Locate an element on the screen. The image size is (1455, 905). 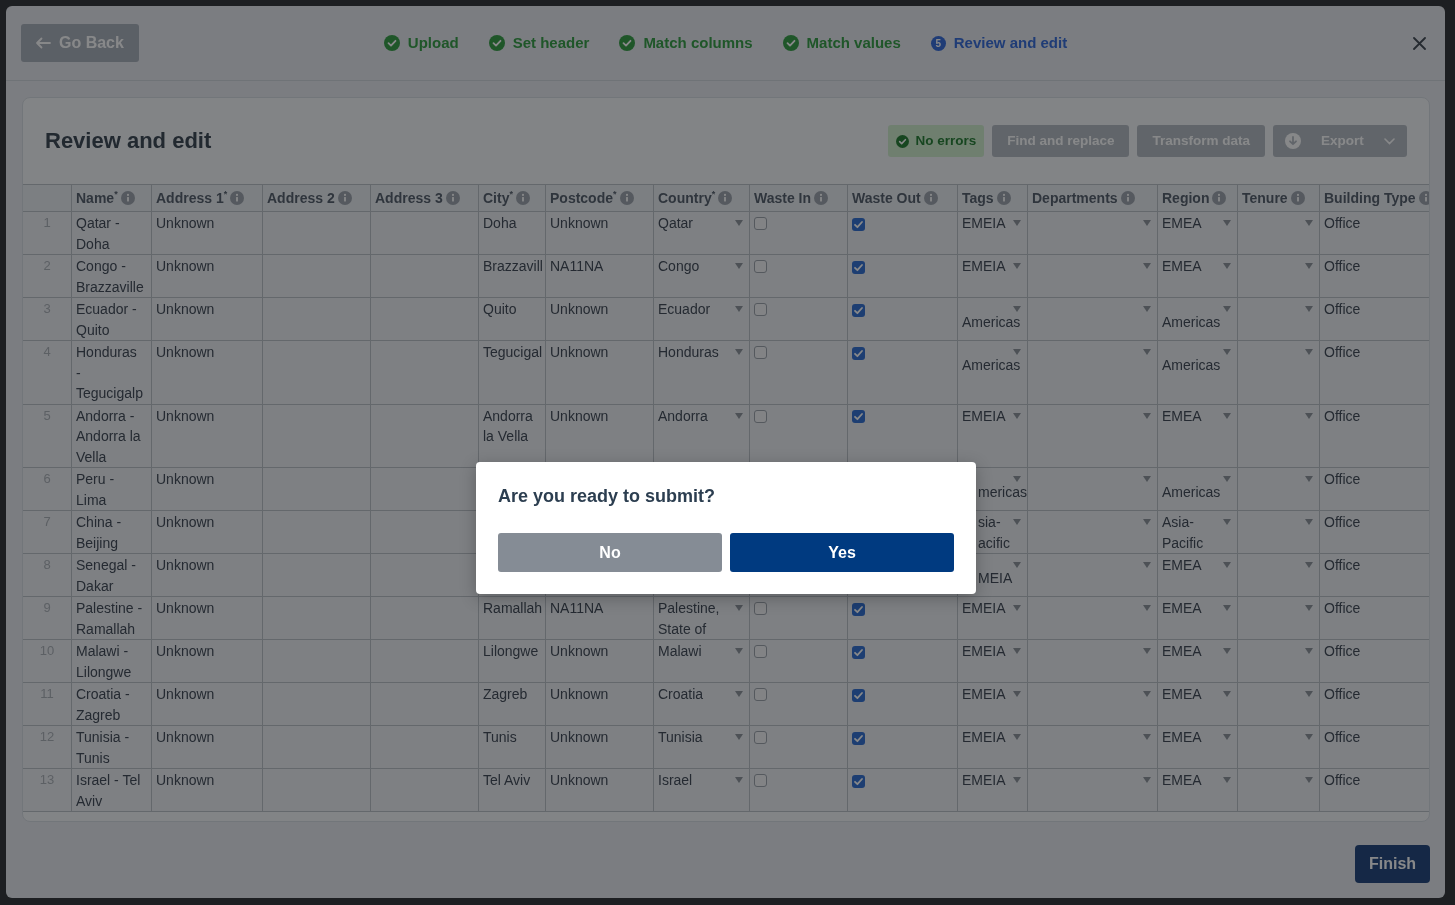
dropdown-field: Ecuador is located at coordinates (702, 319).